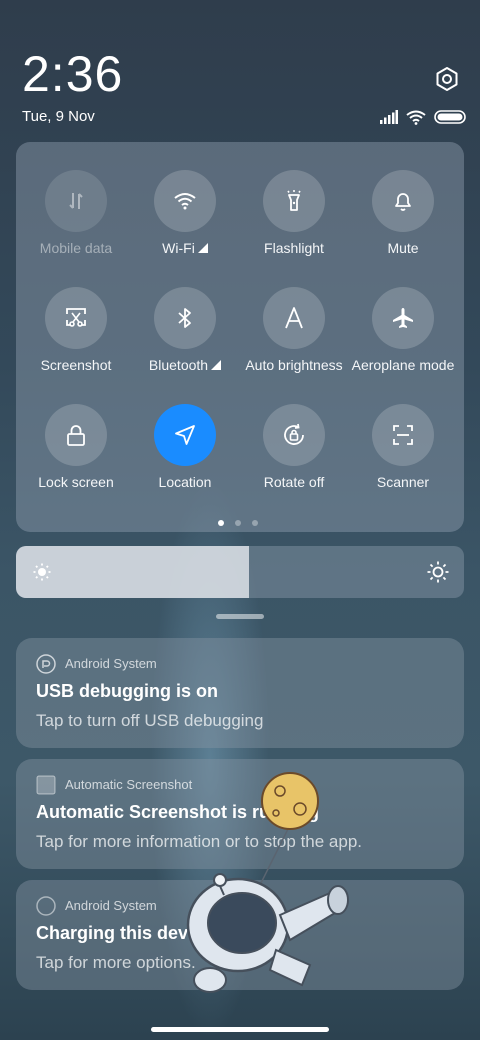  Describe the element at coordinates (178, 365) in the screenshot. I see `tile-bluetooth-label: Bluetooth` at that location.